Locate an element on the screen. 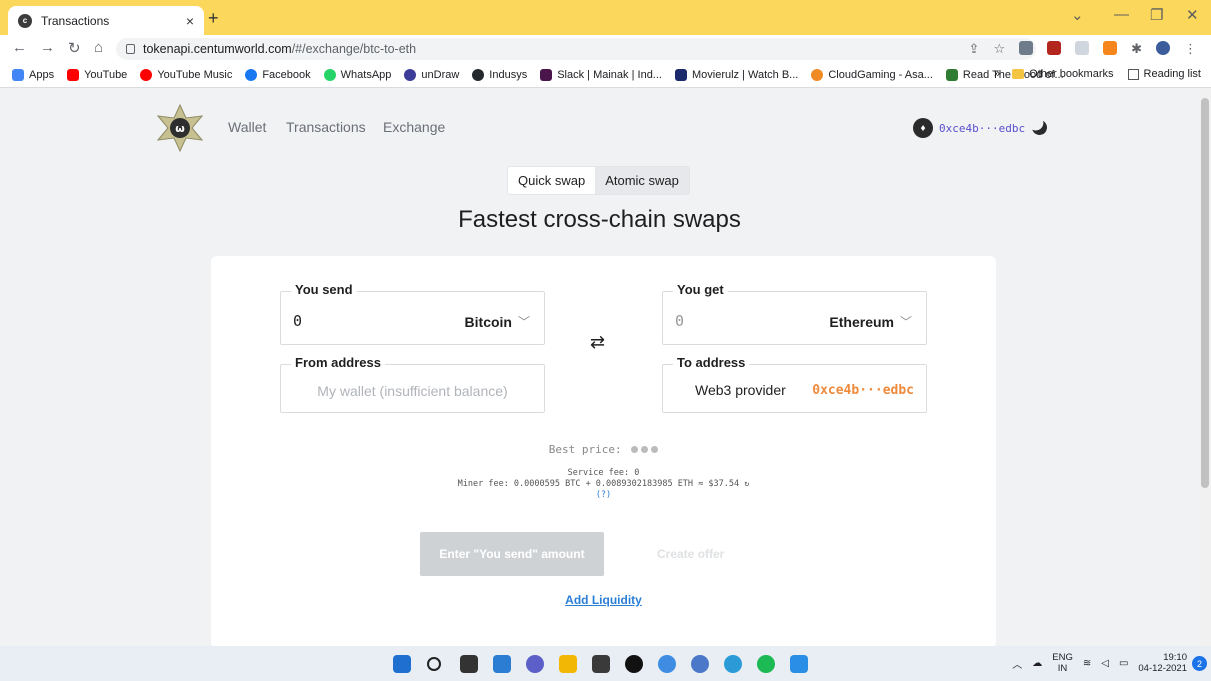 The width and height of the screenshot is (1211, 681). refresh-icon: ↻ is located at coordinates (746, 484).